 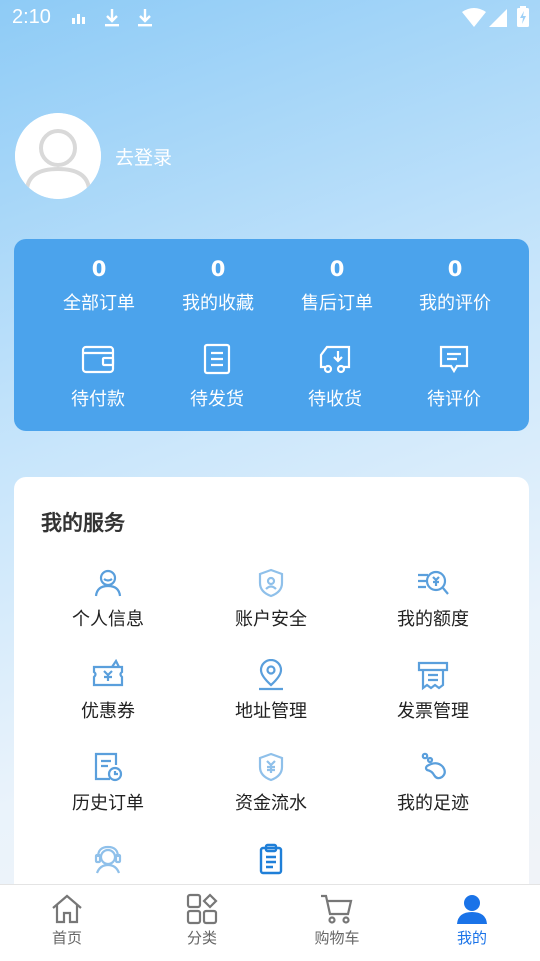 I want to click on service-address-management: 地址管理, so click(x=271, y=691).